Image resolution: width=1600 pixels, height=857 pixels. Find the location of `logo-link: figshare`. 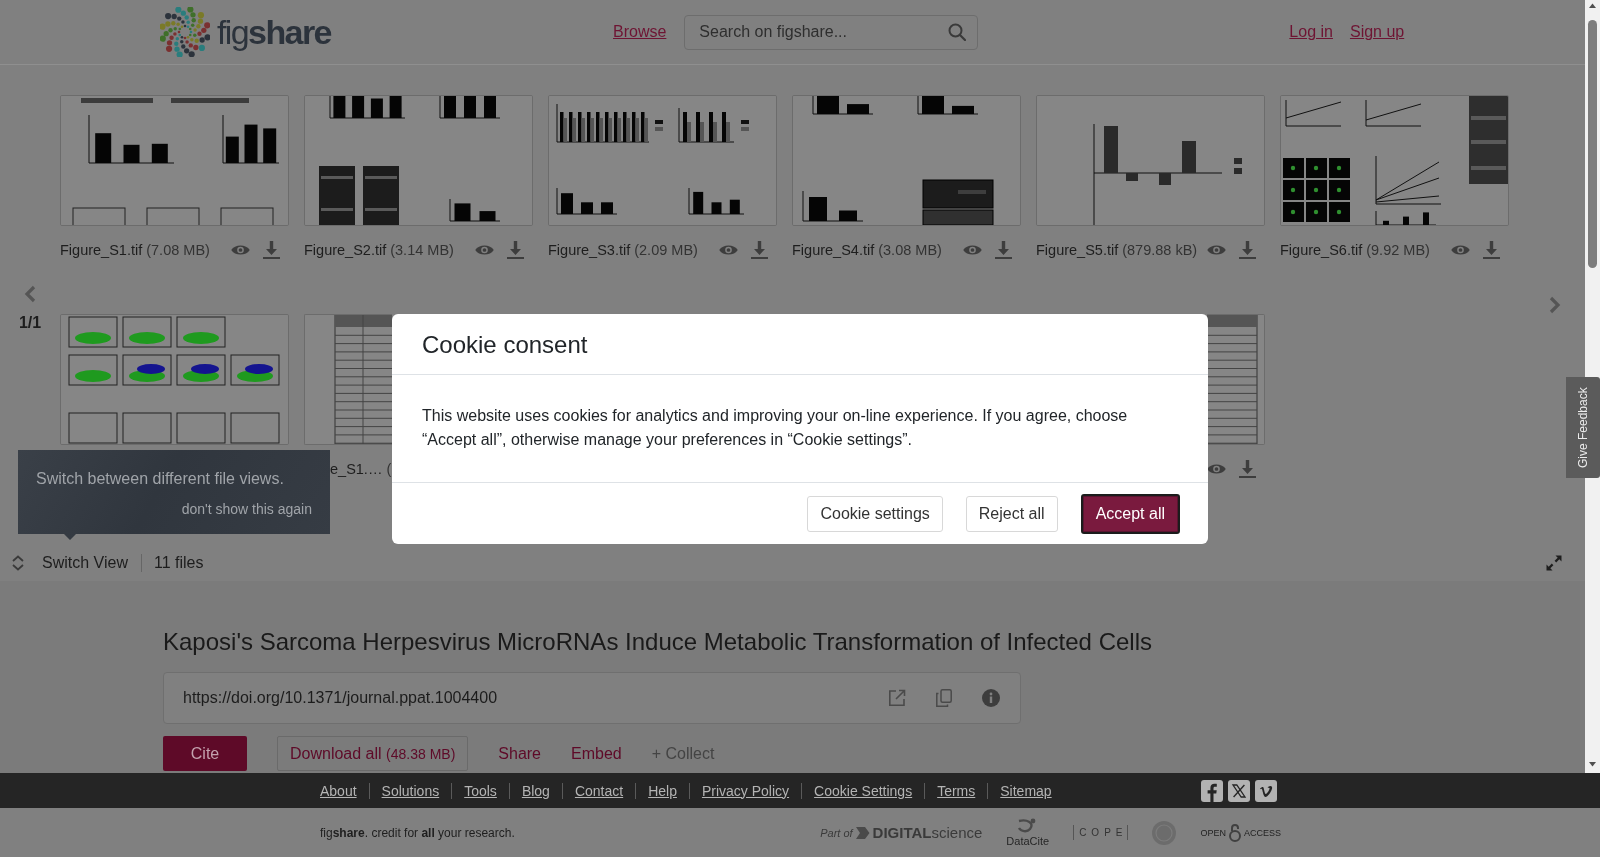

logo-link: figshare is located at coordinates (245, 32).